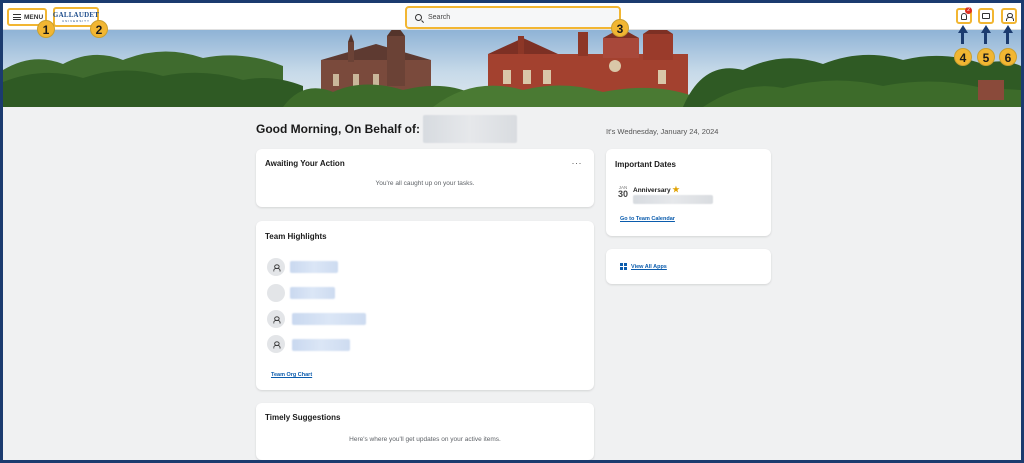  I want to click on page-title: Good Morning, On Behalf of:, so click(338, 129).